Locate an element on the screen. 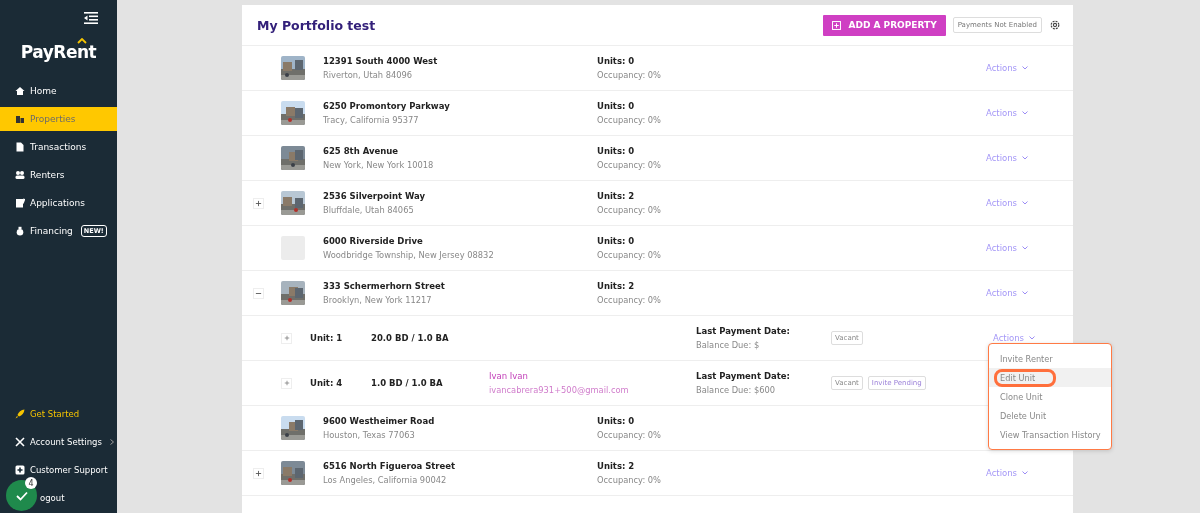 This screenshot has width=1200, height=513. home-icon is located at coordinates (20, 91).